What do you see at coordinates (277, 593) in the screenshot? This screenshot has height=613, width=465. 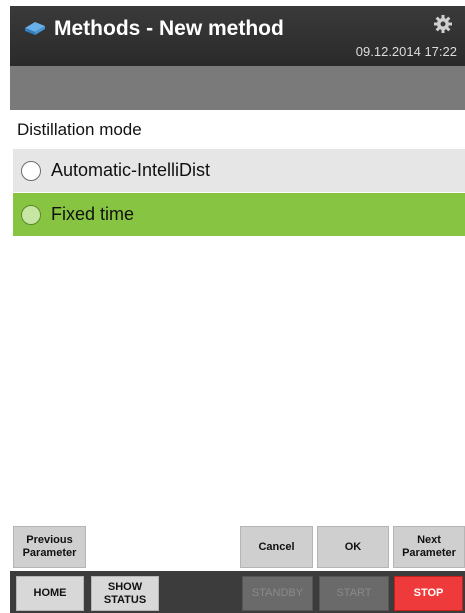 I see `standby-button: STANDBY` at bounding box center [277, 593].